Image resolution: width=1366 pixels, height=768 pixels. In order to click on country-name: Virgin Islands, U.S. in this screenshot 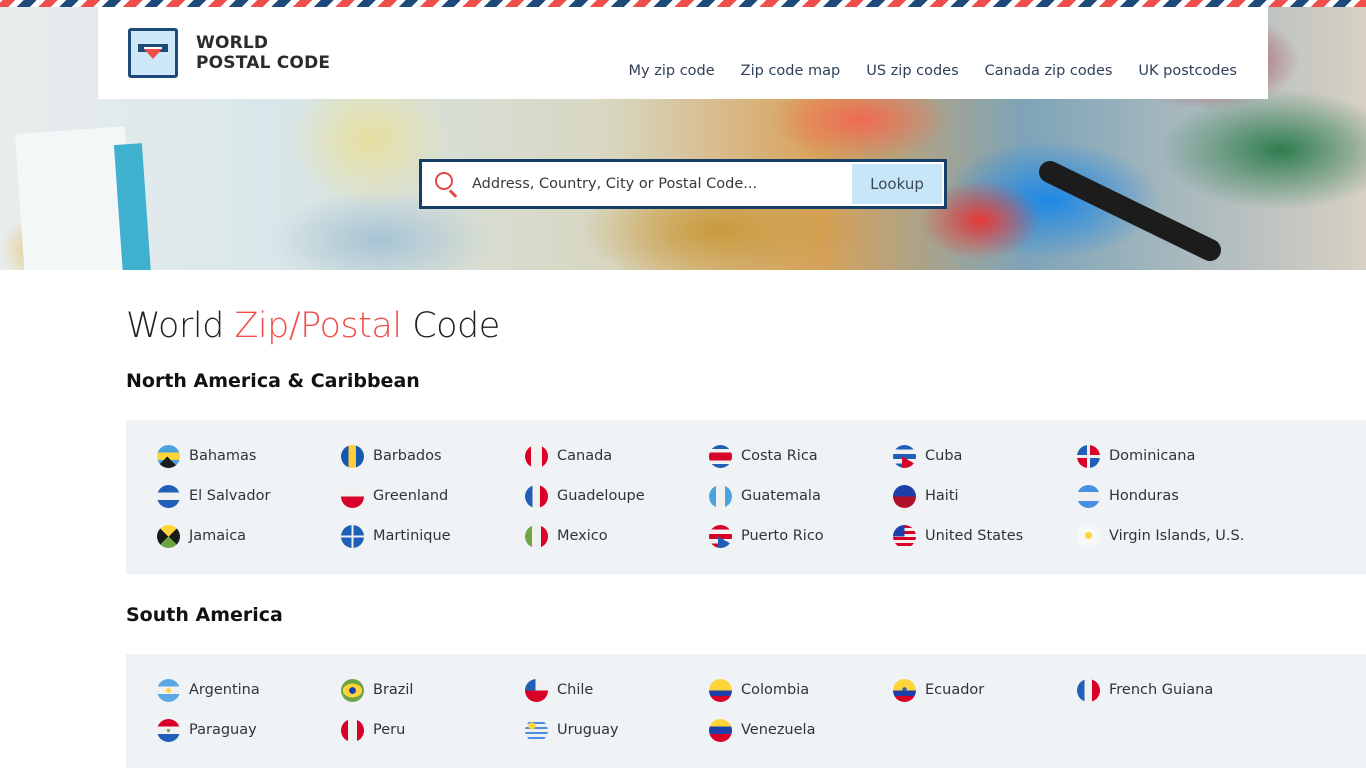, I will do `click(1177, 536)`.